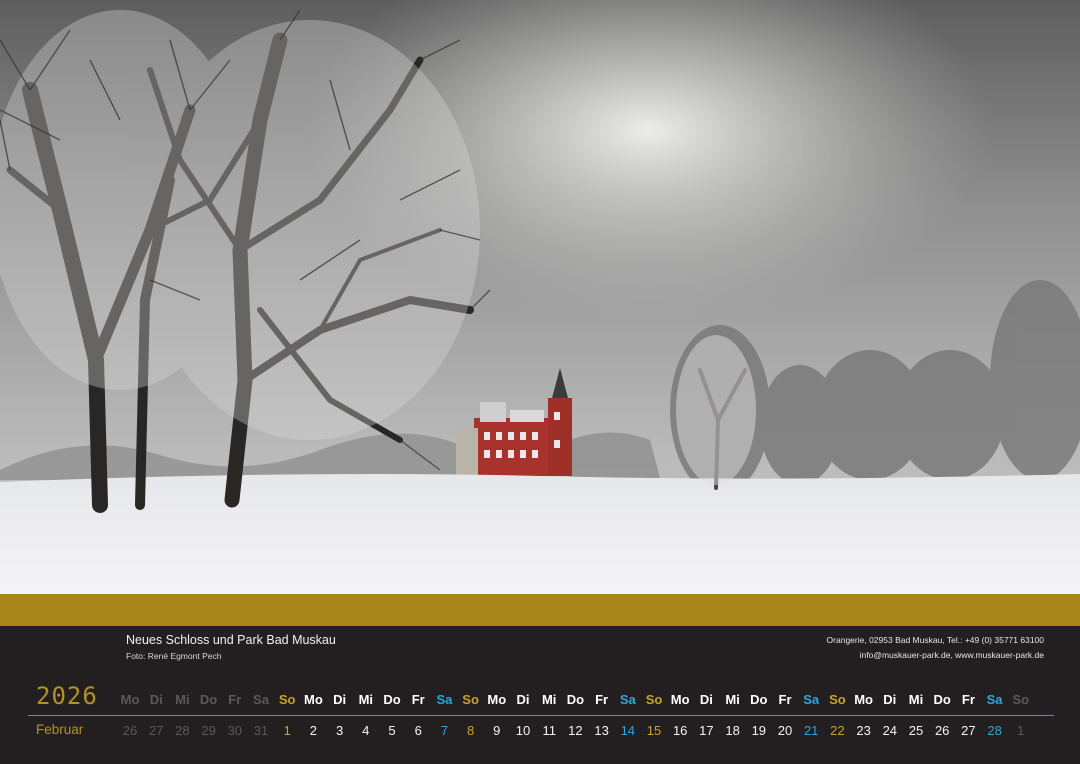  What do you see at coordinates (706, 730) in the screenshot?
I see `date-number: 17` at bounding box center [706, 730].